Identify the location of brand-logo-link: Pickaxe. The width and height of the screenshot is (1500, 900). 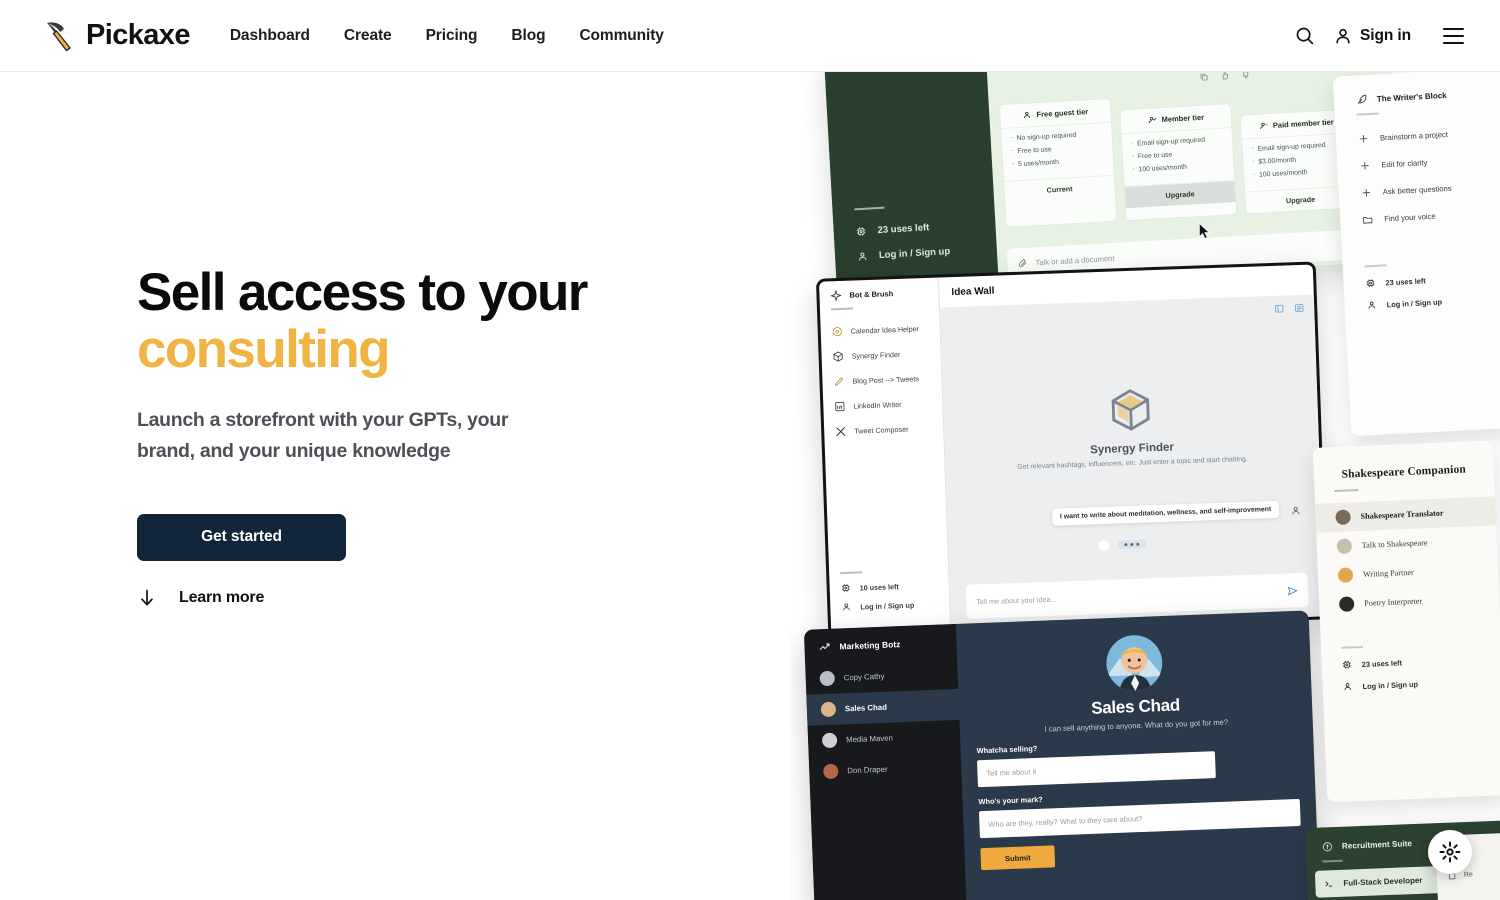
(117, 36).